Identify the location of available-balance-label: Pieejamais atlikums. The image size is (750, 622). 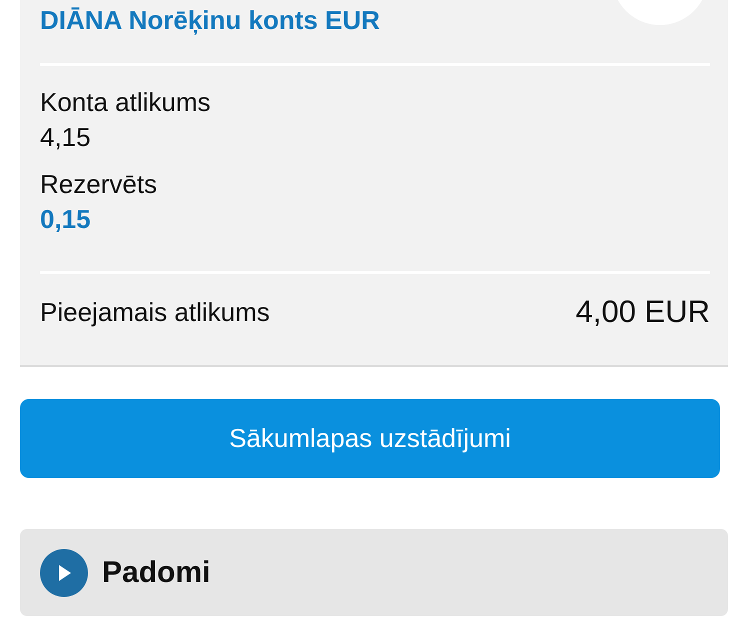
(155, 312).